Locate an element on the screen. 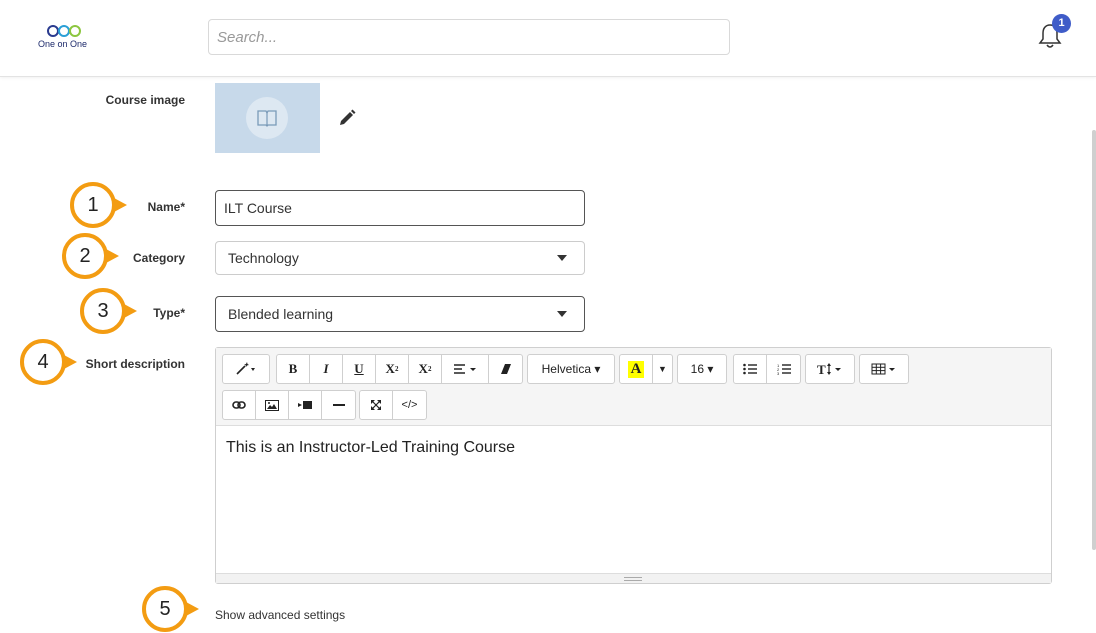 This screenshot has height=633, width=1096. numbered-list-button: 123 is located at coordinates (783, 369).